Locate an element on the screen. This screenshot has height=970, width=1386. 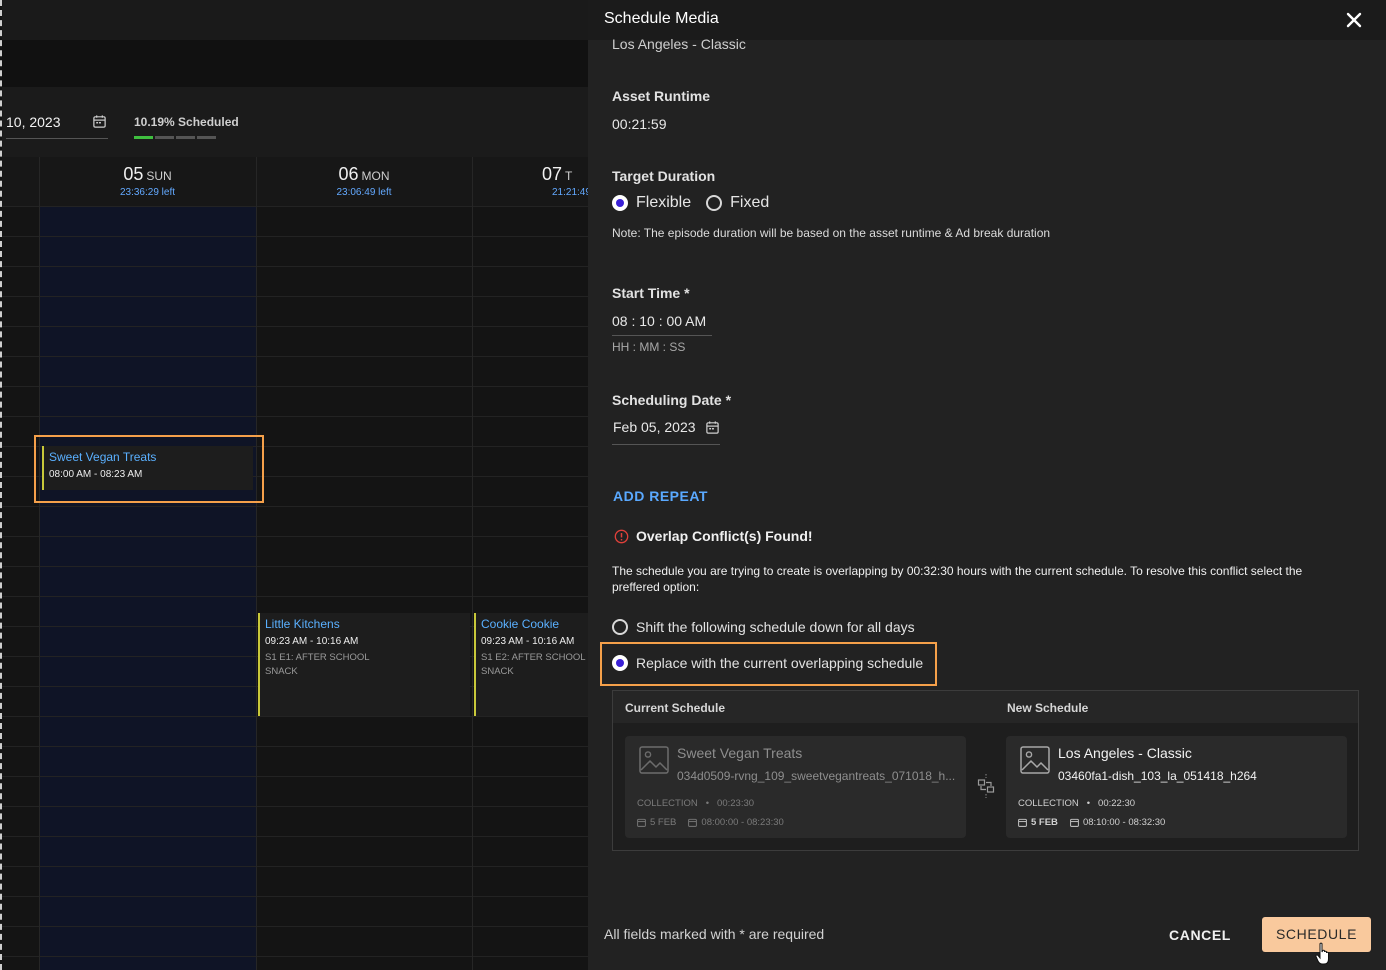
day-header-mon: 06 MON 23:06:49 left is located at coordinates (364, 181).